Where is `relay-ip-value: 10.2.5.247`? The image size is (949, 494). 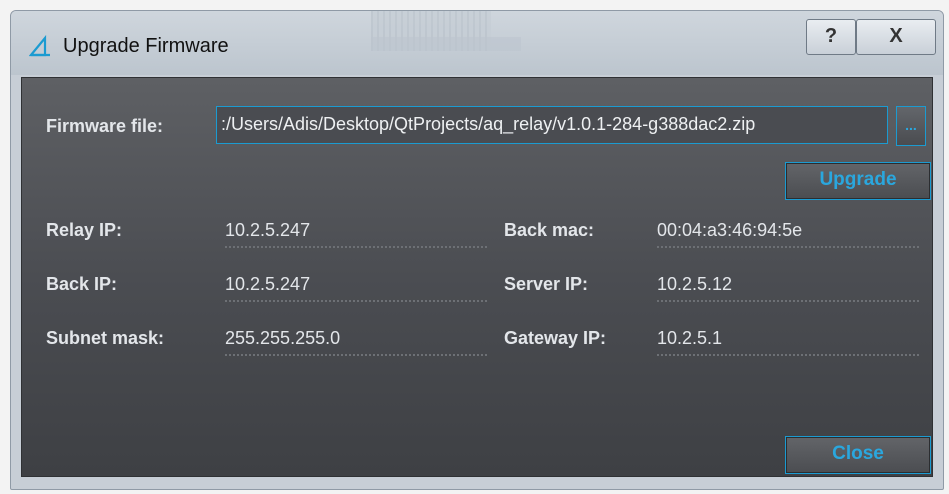
relay-ip-value: 10.2.5.247 is located at coordinates (268, 230).